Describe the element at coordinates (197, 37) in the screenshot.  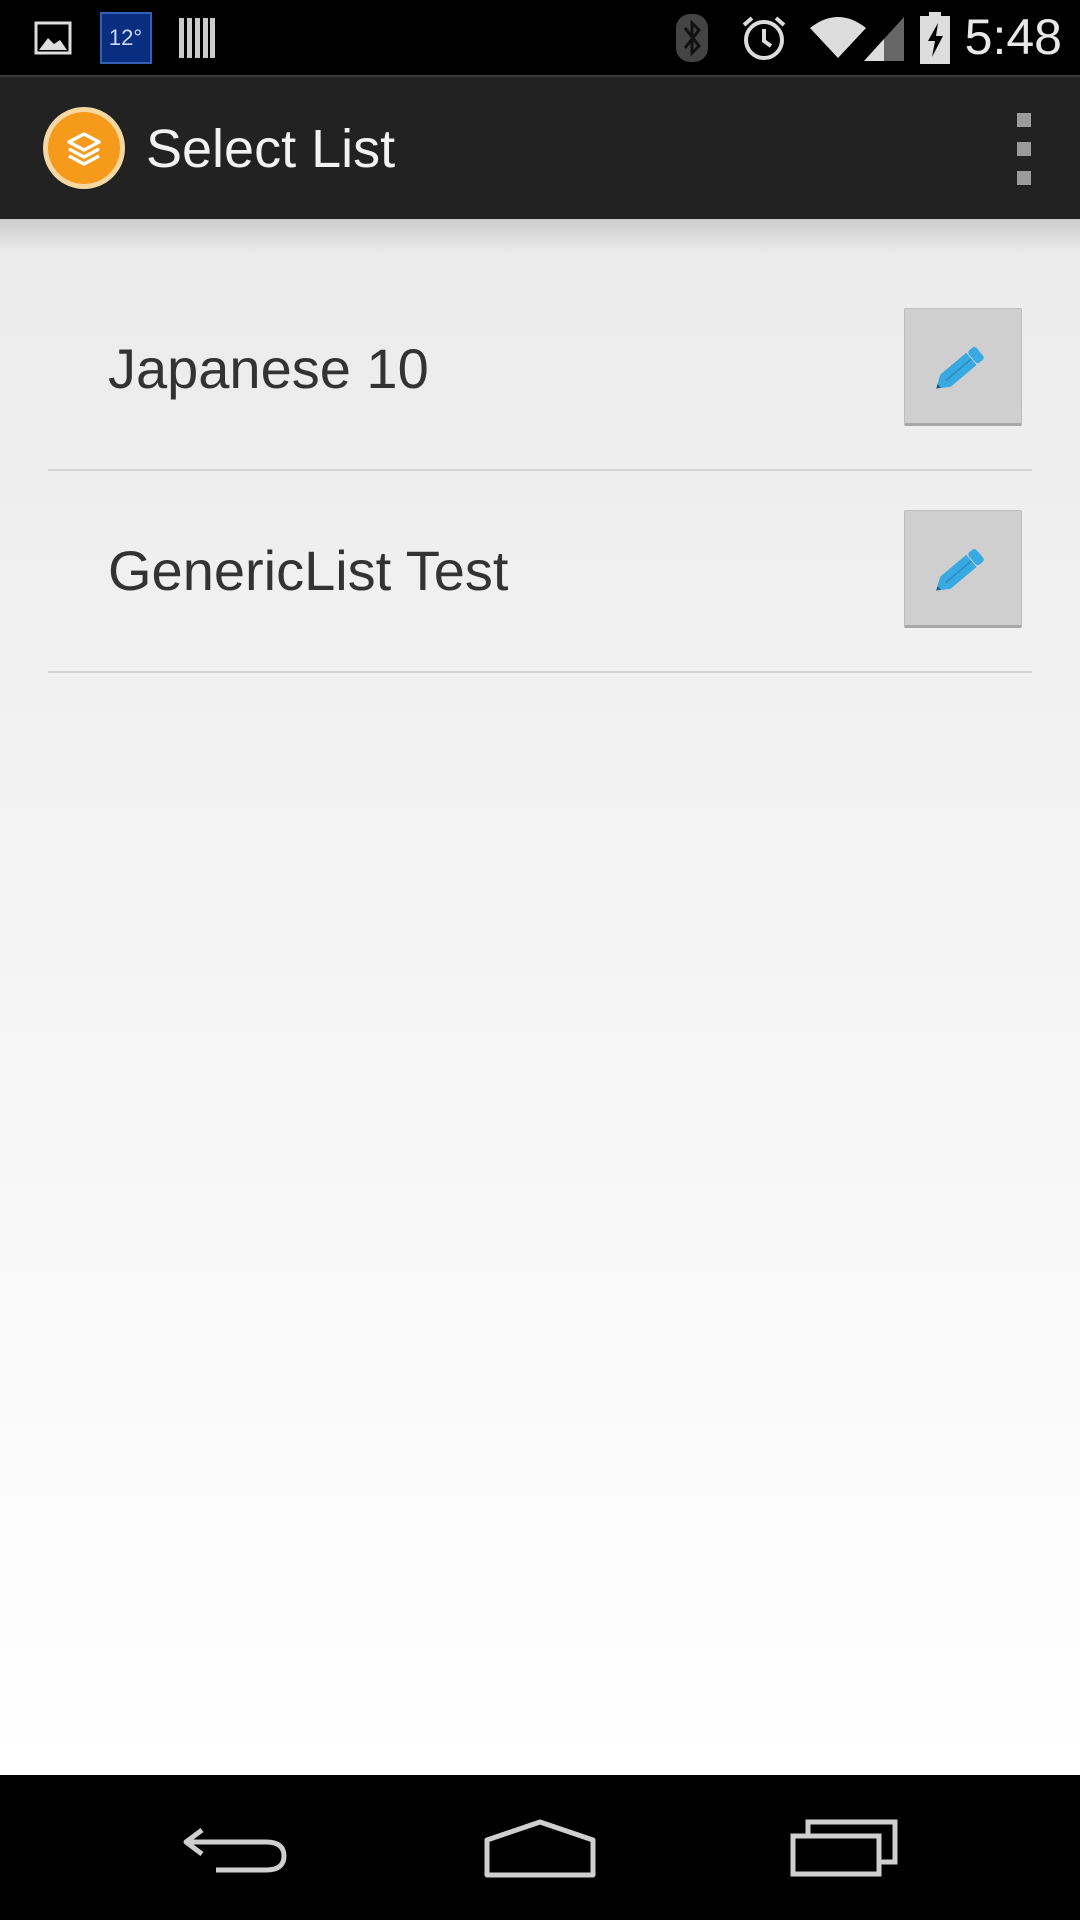
I see `barcode-icon` at that location.